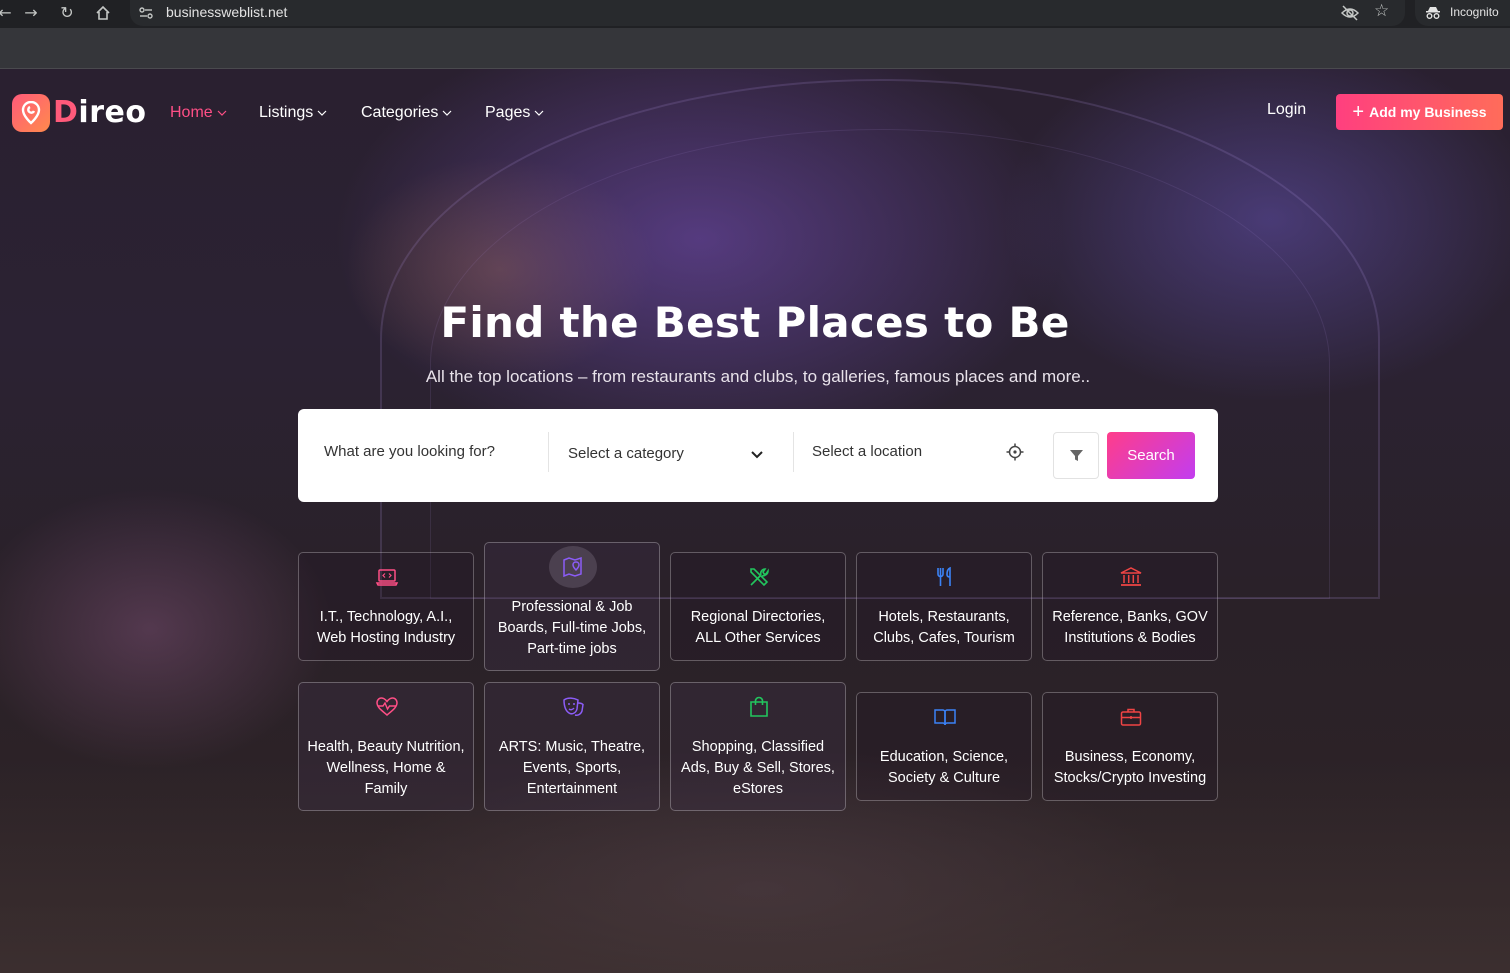 This screenshot has height=973, width=1510. I want to click on incognito-indicator: Incognito, so click(1462, 13).